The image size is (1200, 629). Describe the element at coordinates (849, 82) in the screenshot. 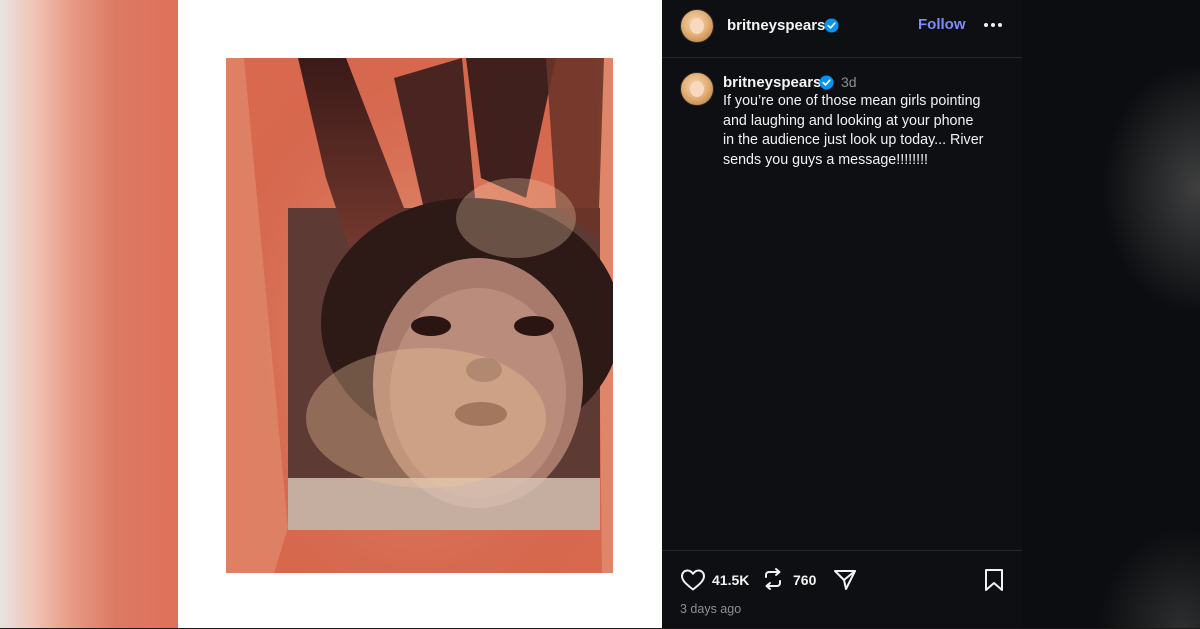

I see `caption-timestamp: 3d` at that location.